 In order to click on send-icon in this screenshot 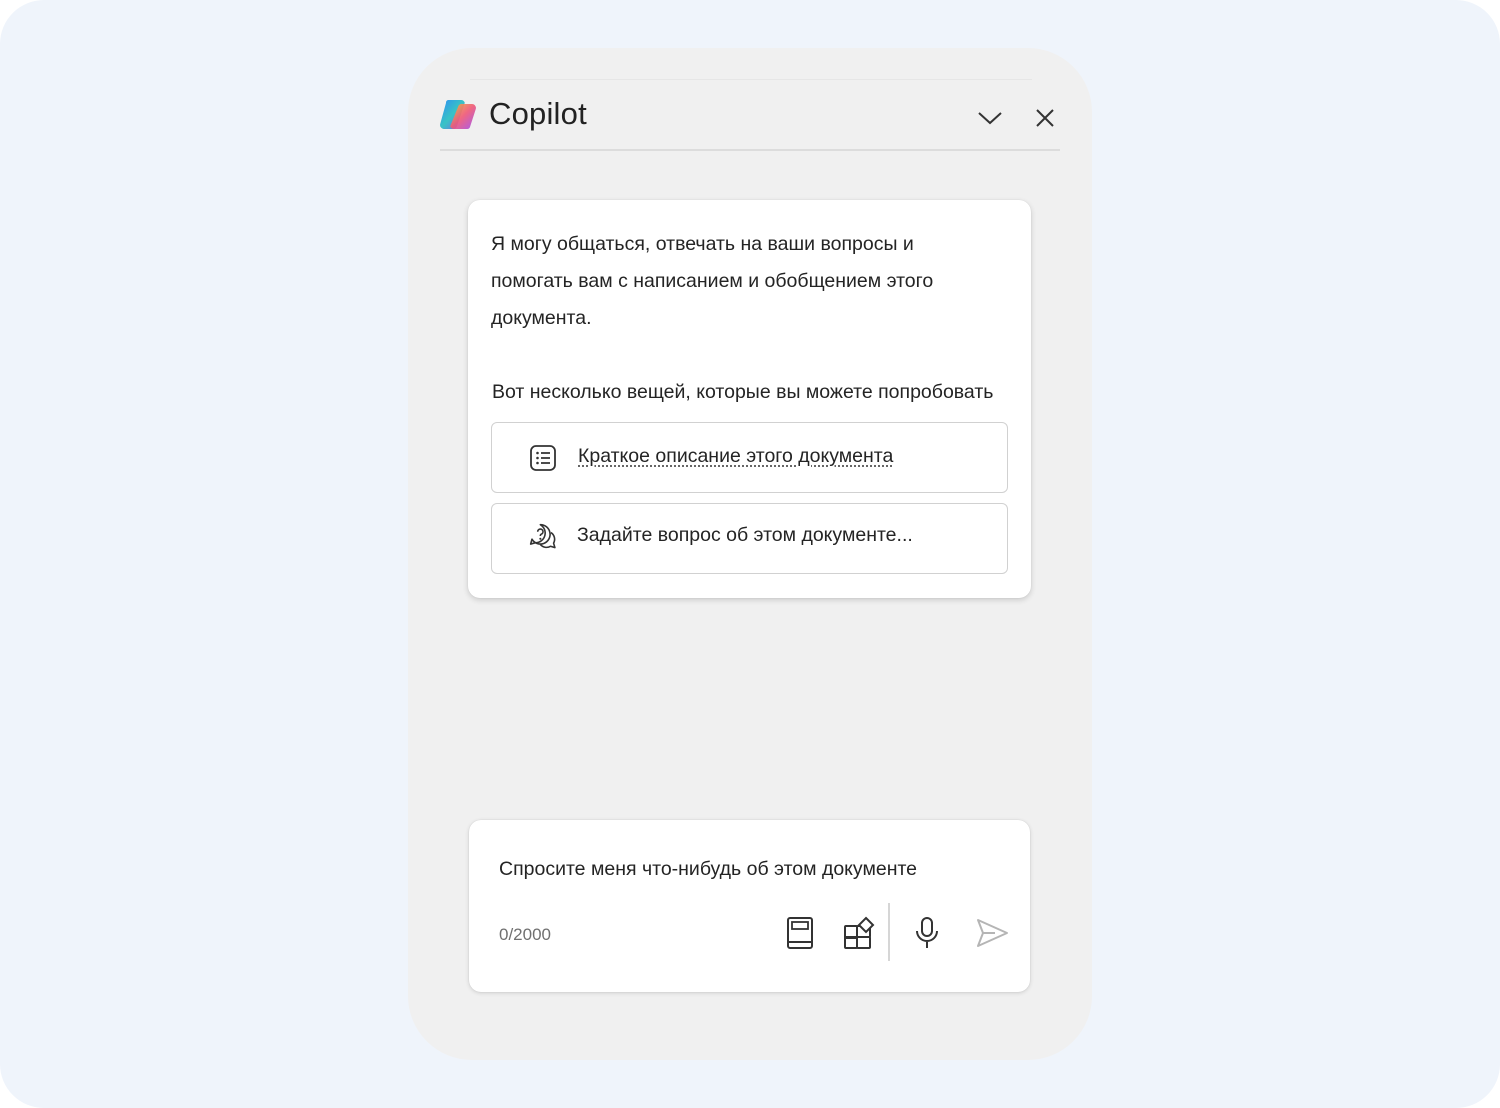, I will do `click(992, 933)`.